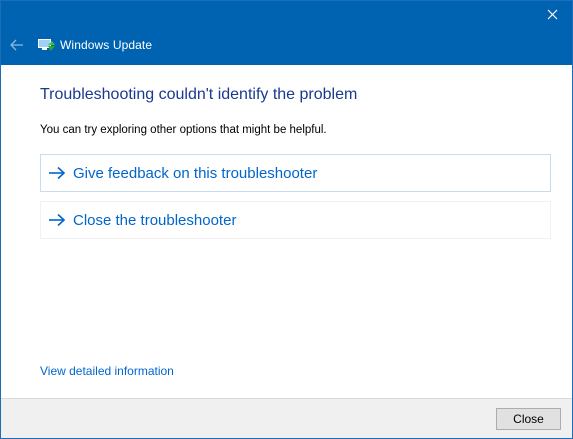  I want to click on give-feedback-option: Give feedback on this troubleshooter, so click(295, 173).